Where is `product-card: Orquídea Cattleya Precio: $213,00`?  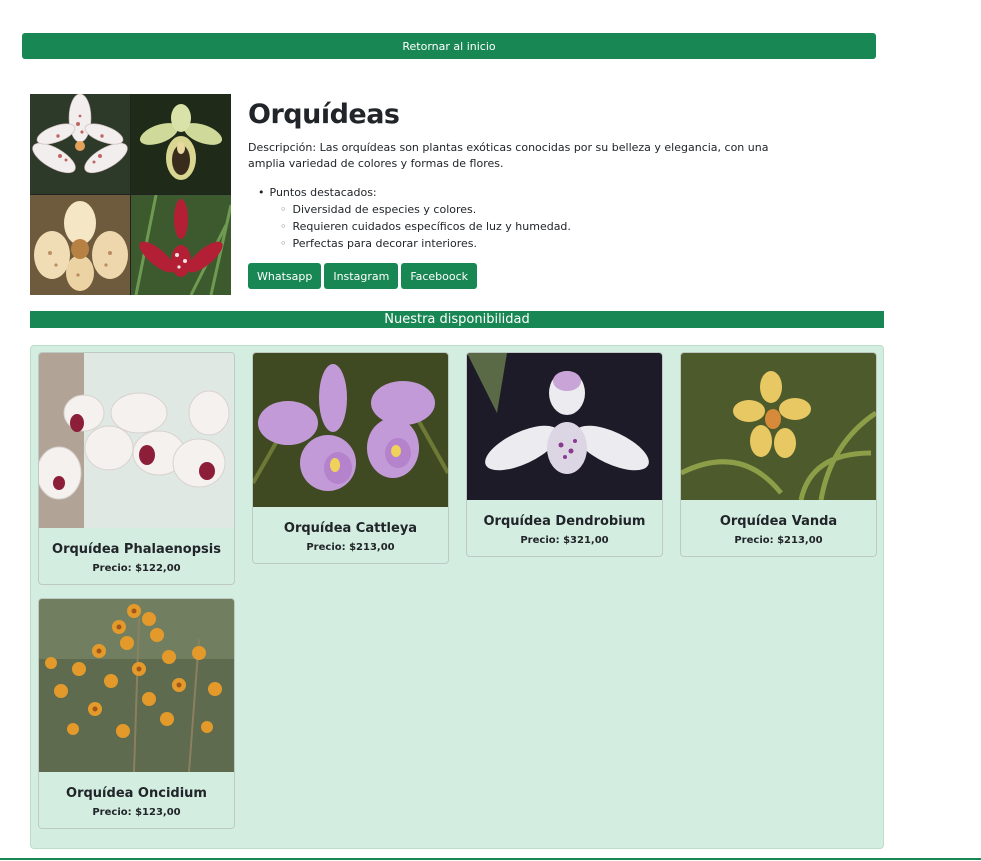 product-card: Orquídea Cattleya Precio: $213,00 is located at coordinates (350, 458).